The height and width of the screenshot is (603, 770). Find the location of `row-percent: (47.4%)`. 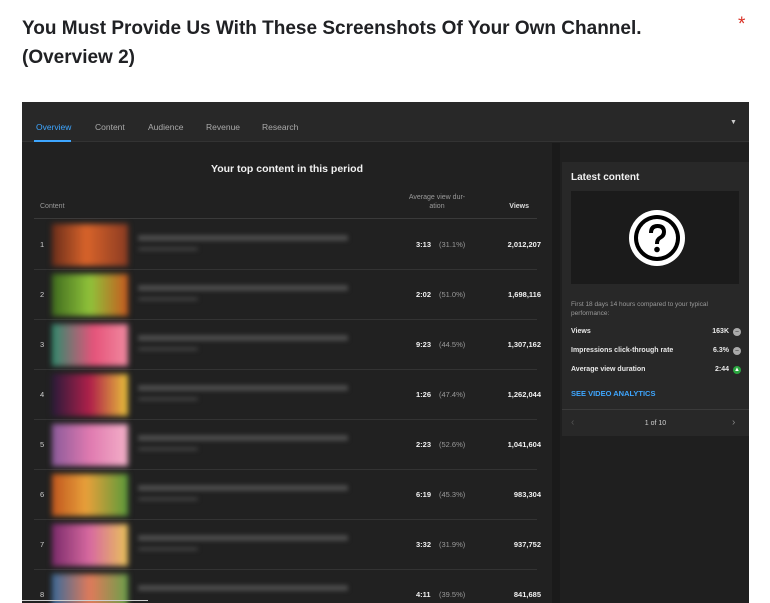

row-percent: (47.4%) is located at coordinates (452, 394).